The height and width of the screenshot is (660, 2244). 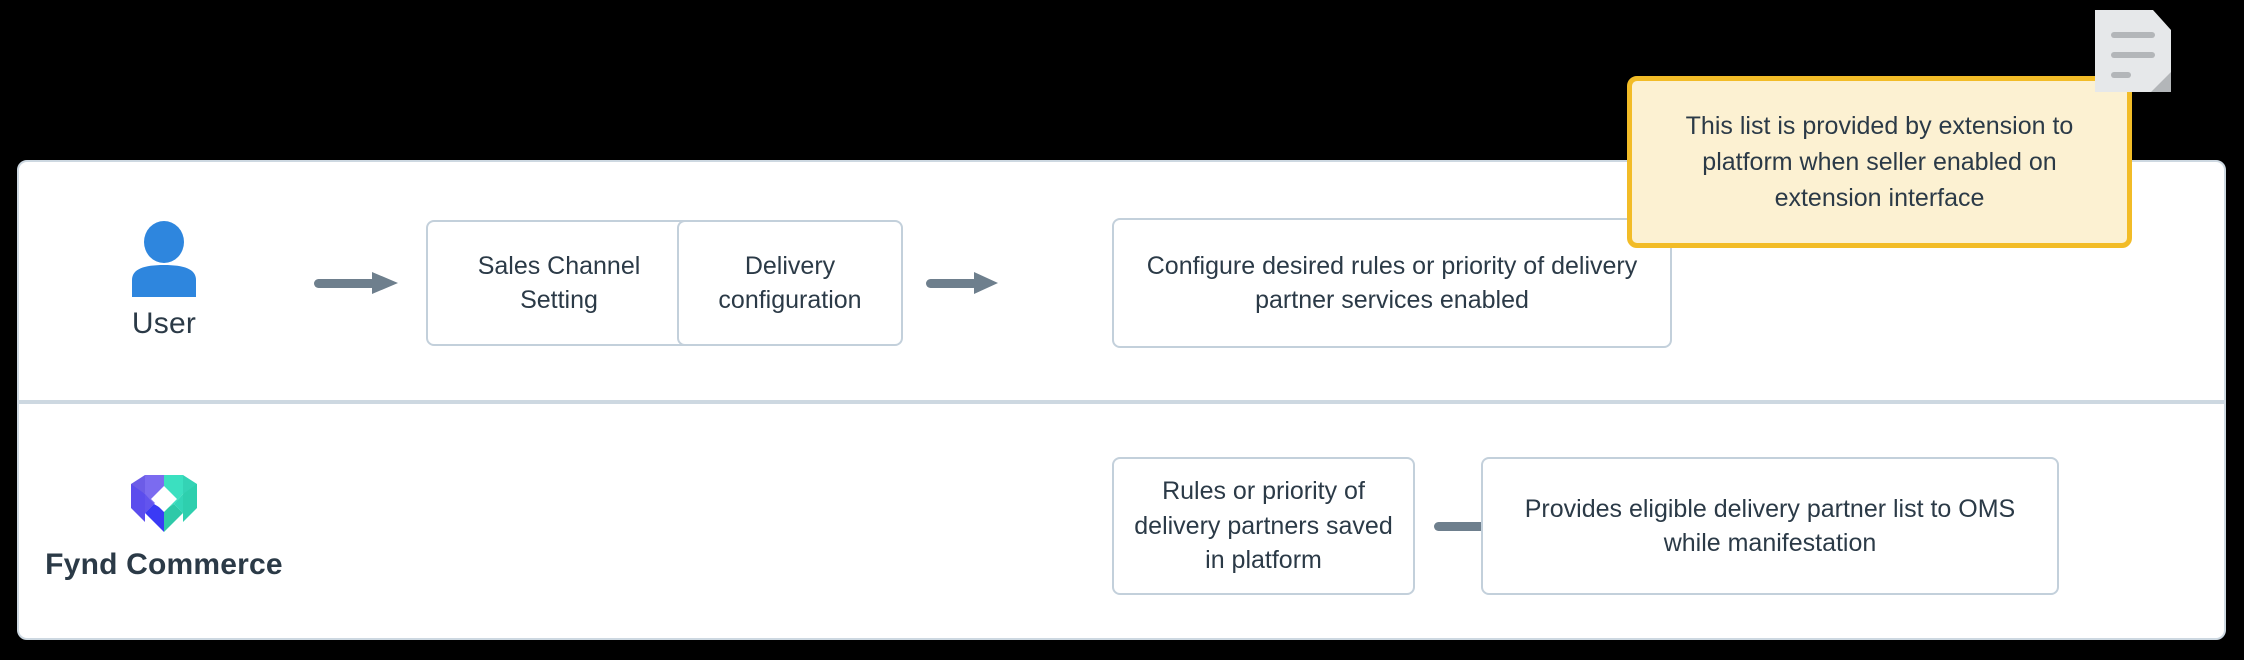 I want to click on note-document-icon, so click(x=2133, y=51).